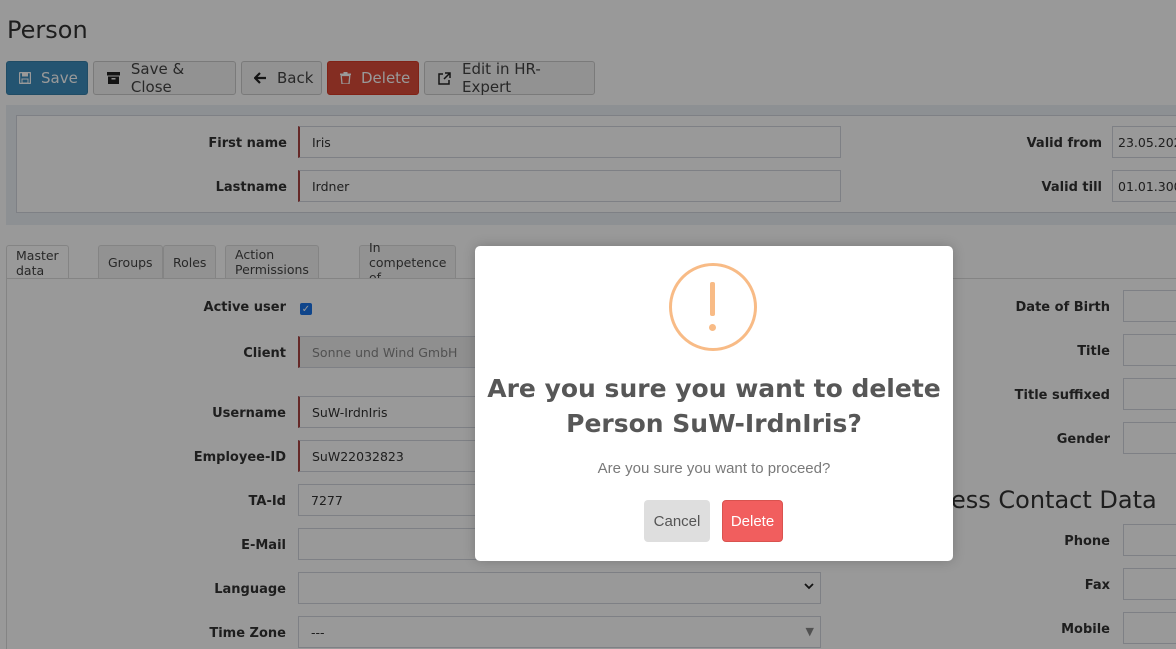 The height and width of the screenshot is (649, 1176). I want to click on dialog-delete-button: Delete, so click(752, 521).